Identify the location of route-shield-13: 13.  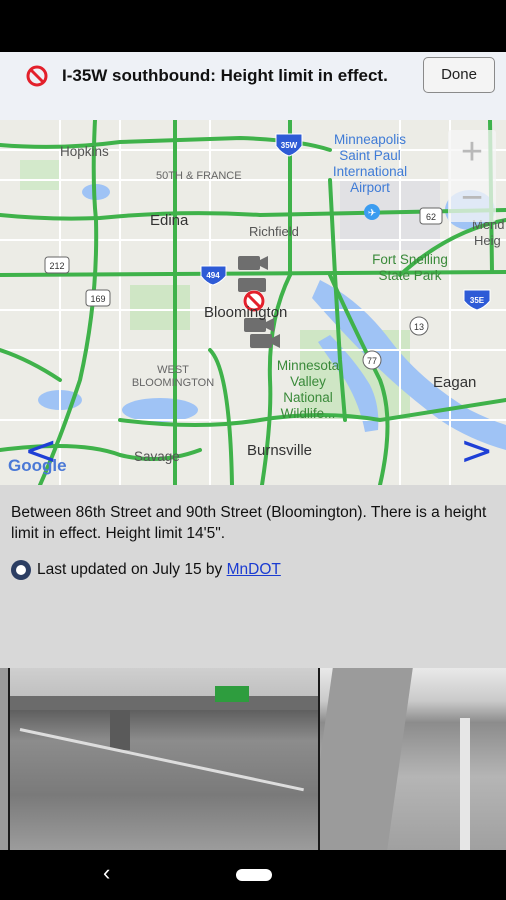
(419, 326).